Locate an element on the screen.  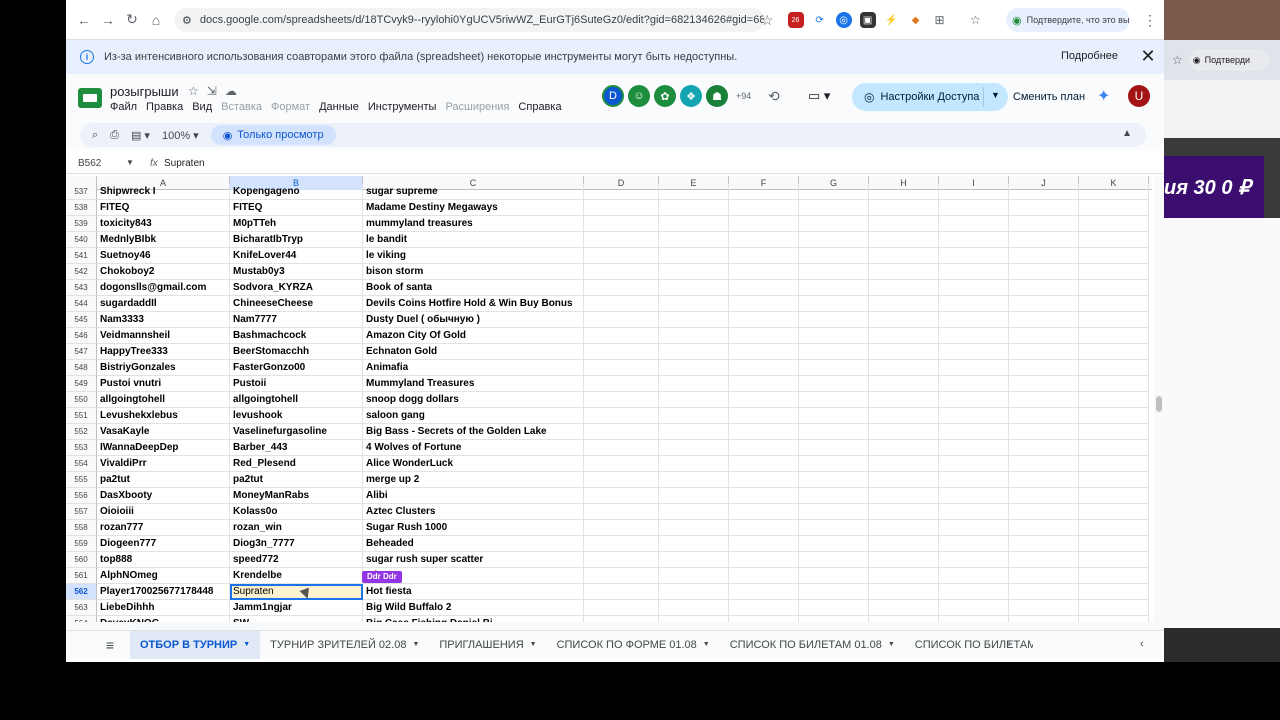
cell-b: FITEQ is located at coordinates (296, 208).